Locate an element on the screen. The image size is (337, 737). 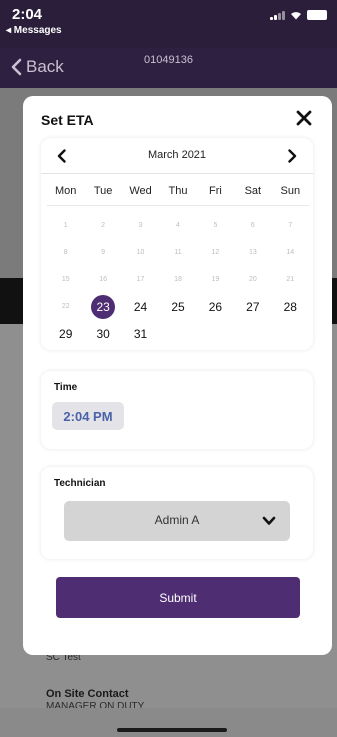
calendar-day: 17 is located at coordinates (140, 279).